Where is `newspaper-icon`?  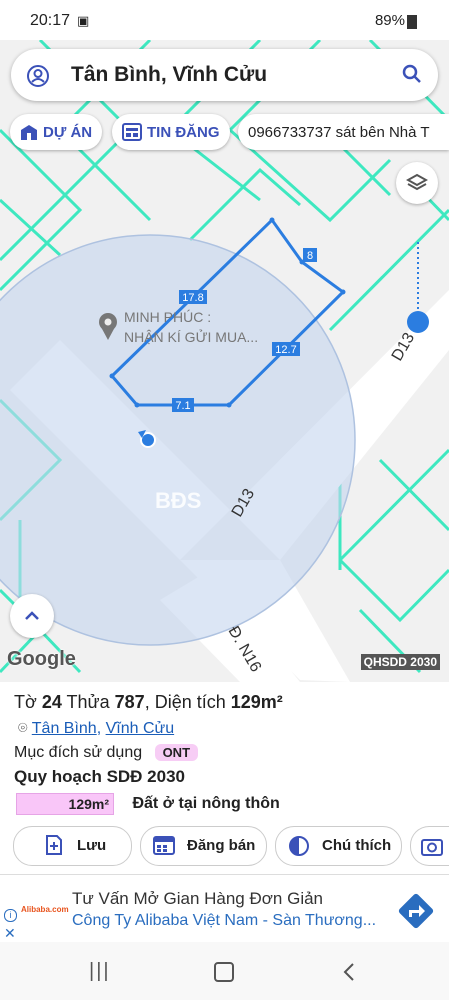 newspaper-icon is located at coordinates (132, 132).